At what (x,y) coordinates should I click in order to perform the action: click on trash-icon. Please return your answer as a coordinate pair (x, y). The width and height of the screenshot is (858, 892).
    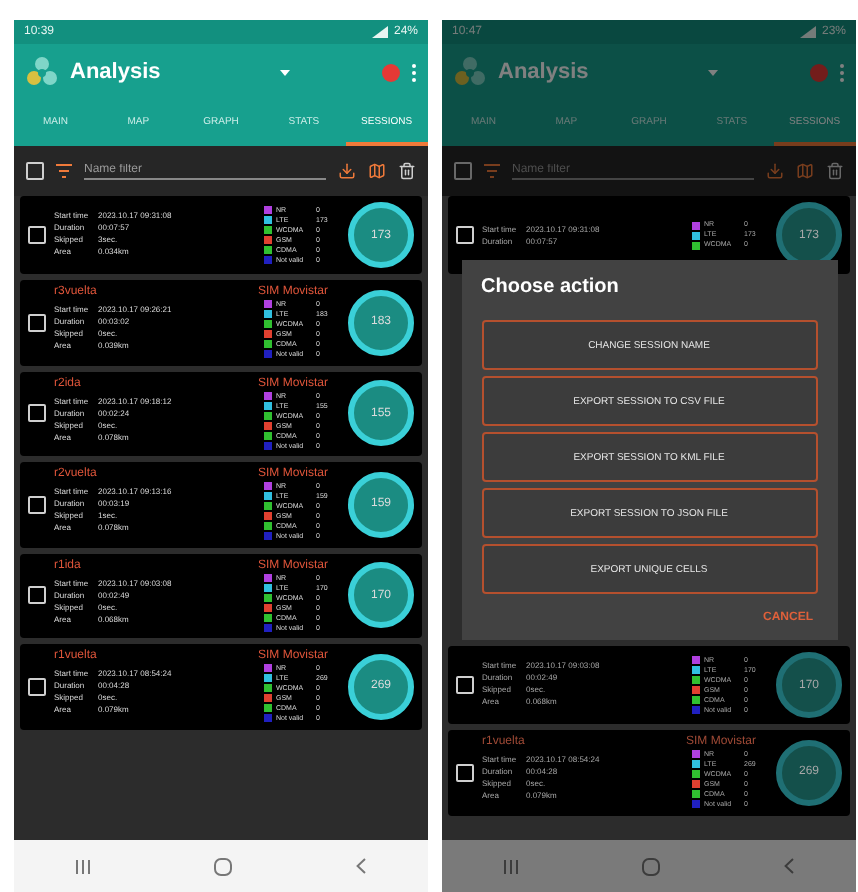
    Looking at the image, I should click on (407, 171).